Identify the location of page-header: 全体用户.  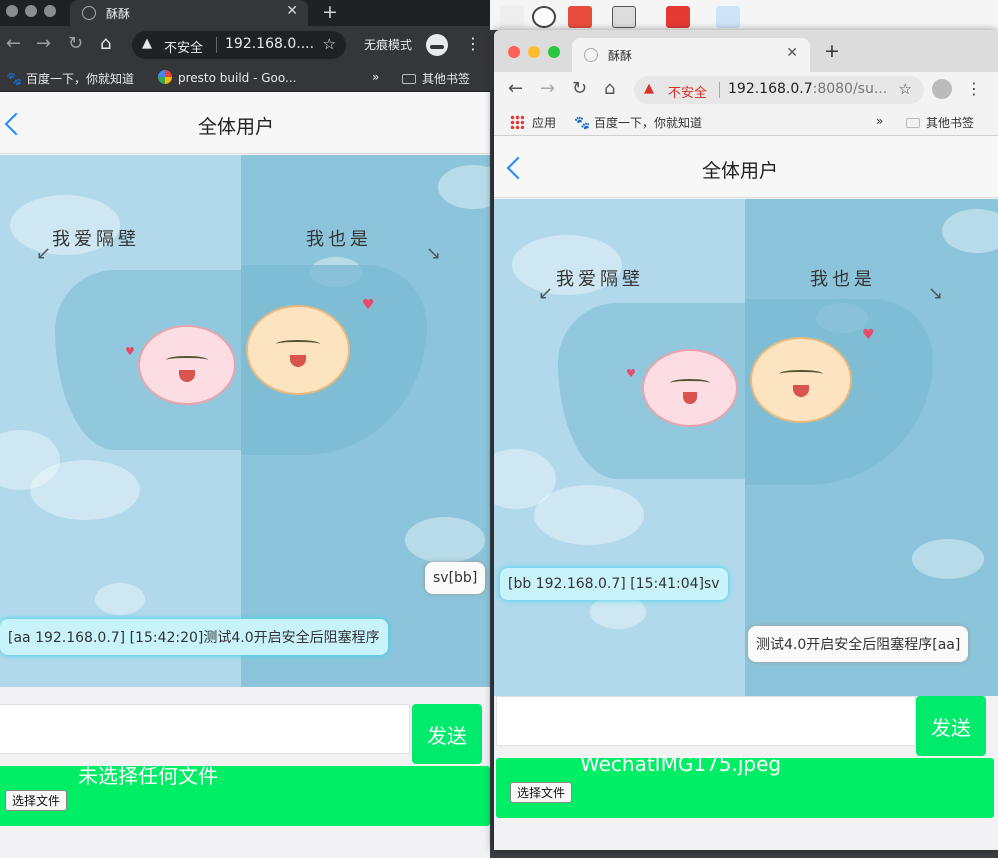
(245, 123).